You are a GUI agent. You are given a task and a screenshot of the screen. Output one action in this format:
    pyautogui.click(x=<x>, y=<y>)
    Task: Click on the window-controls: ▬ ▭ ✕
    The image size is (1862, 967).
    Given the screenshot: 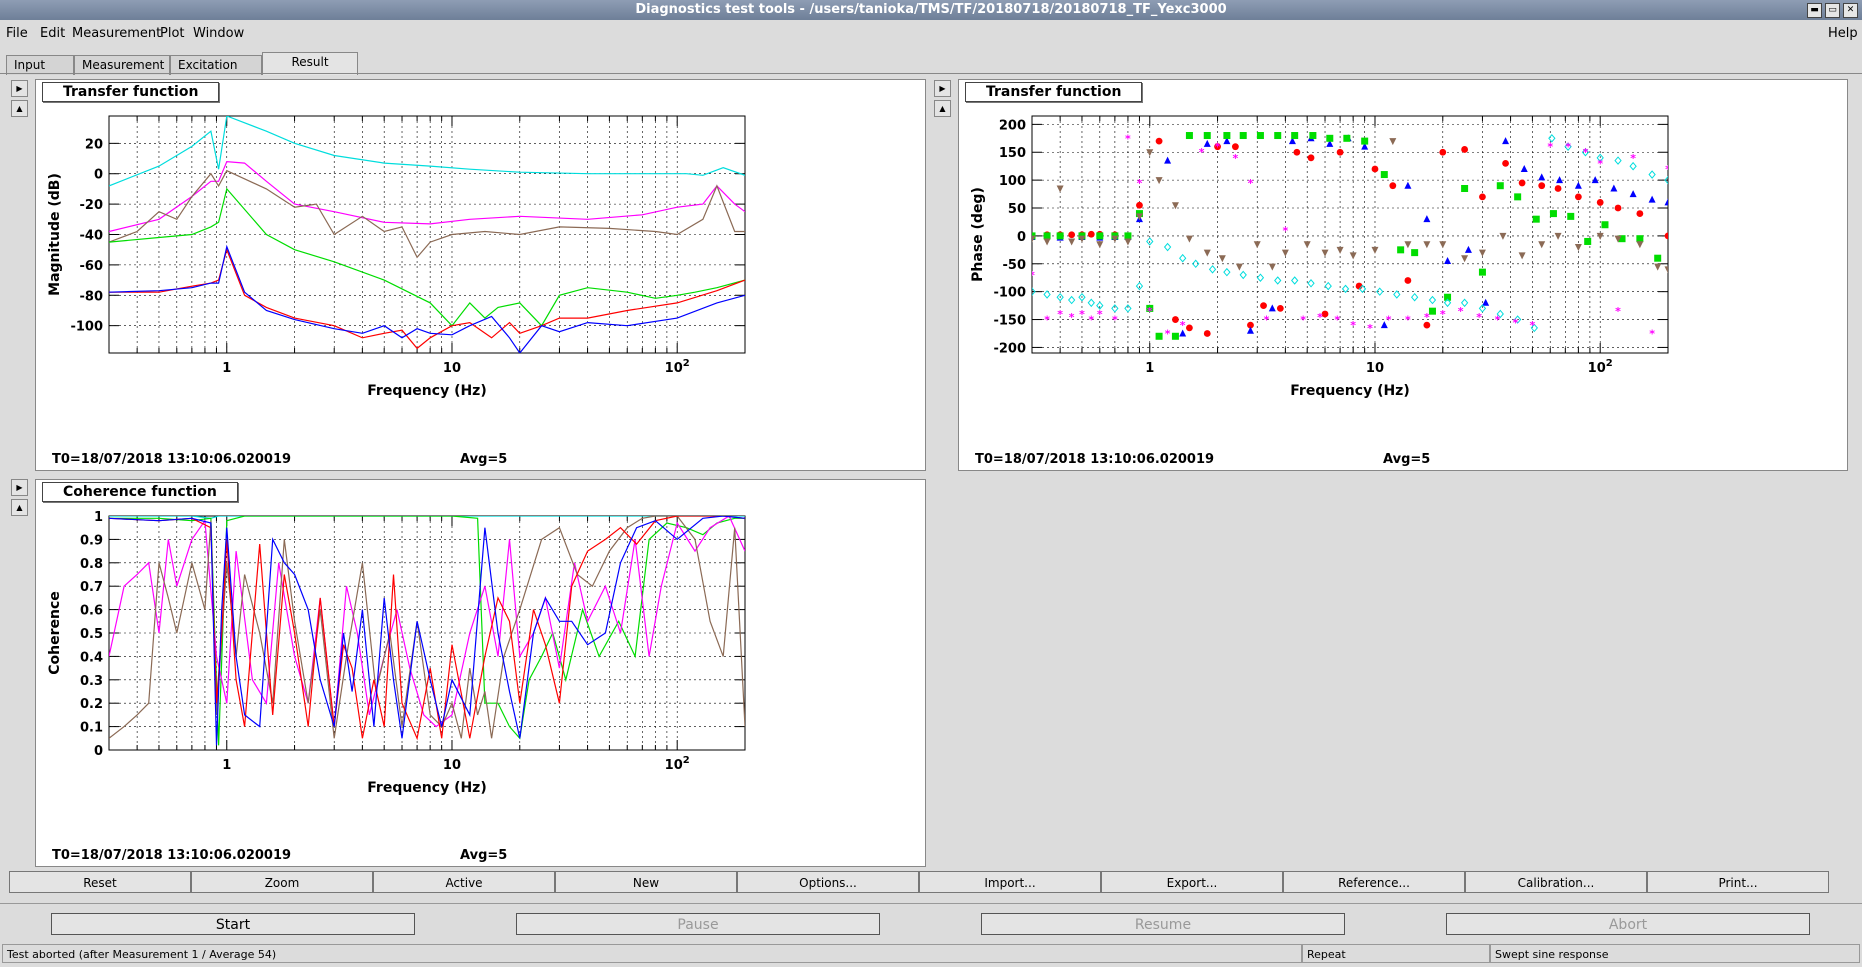 What is the action you would take?
    pyautogui.click(x=1832, y=10)
    